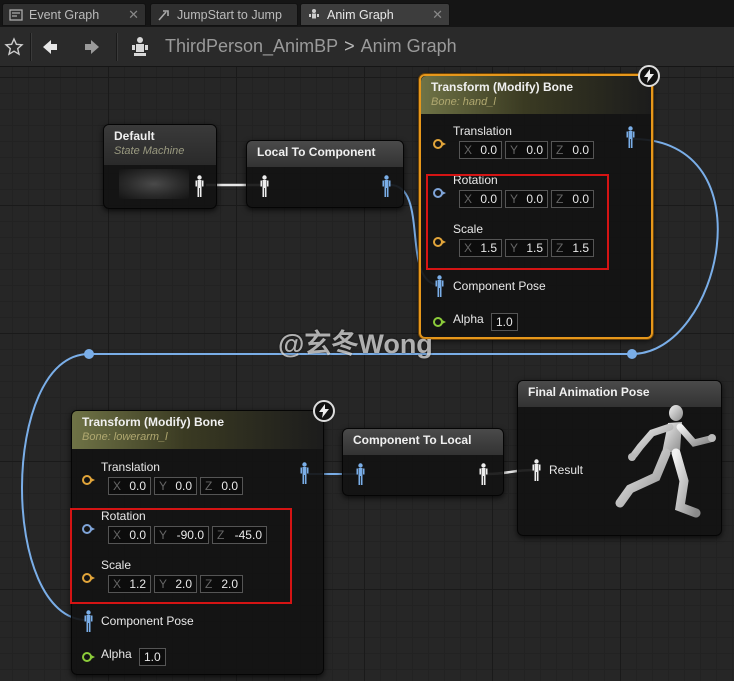 The image size is (734, 681). Describe the element at coordinates (355, 344) in the screenshot. I see `watermark-text: @玄冬Wong` at that location.